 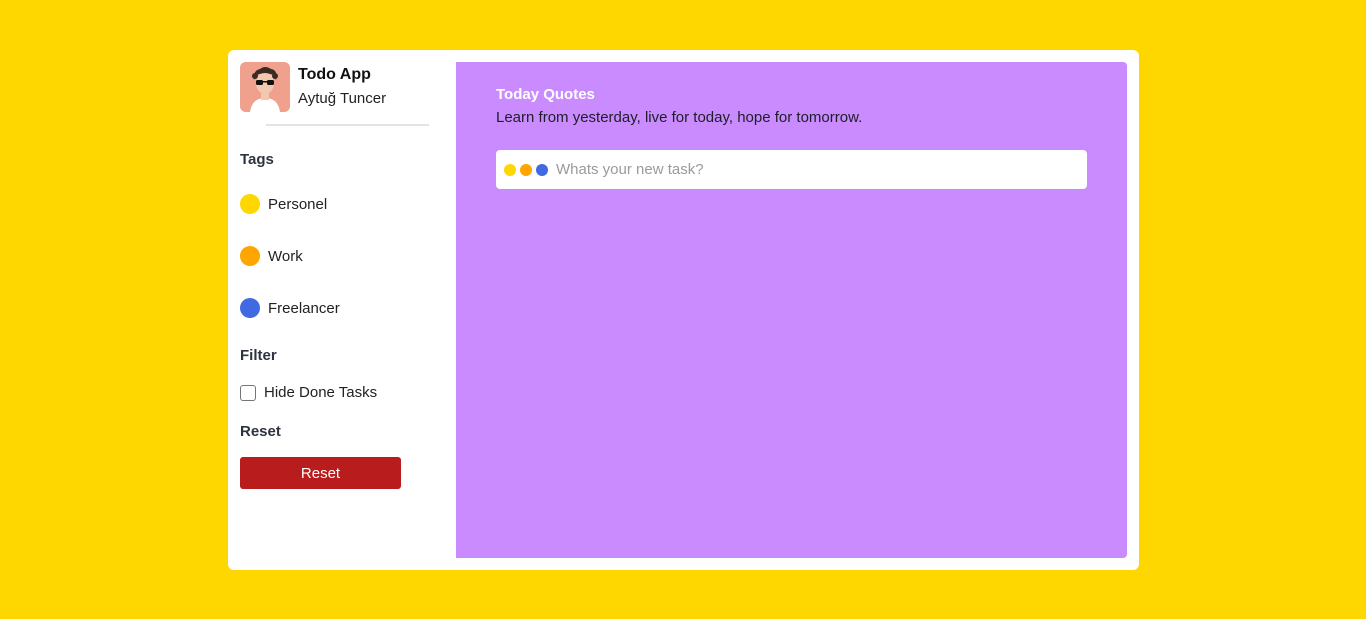 I want to click on tag-label: Freelancer, so click(x=304, y=308).